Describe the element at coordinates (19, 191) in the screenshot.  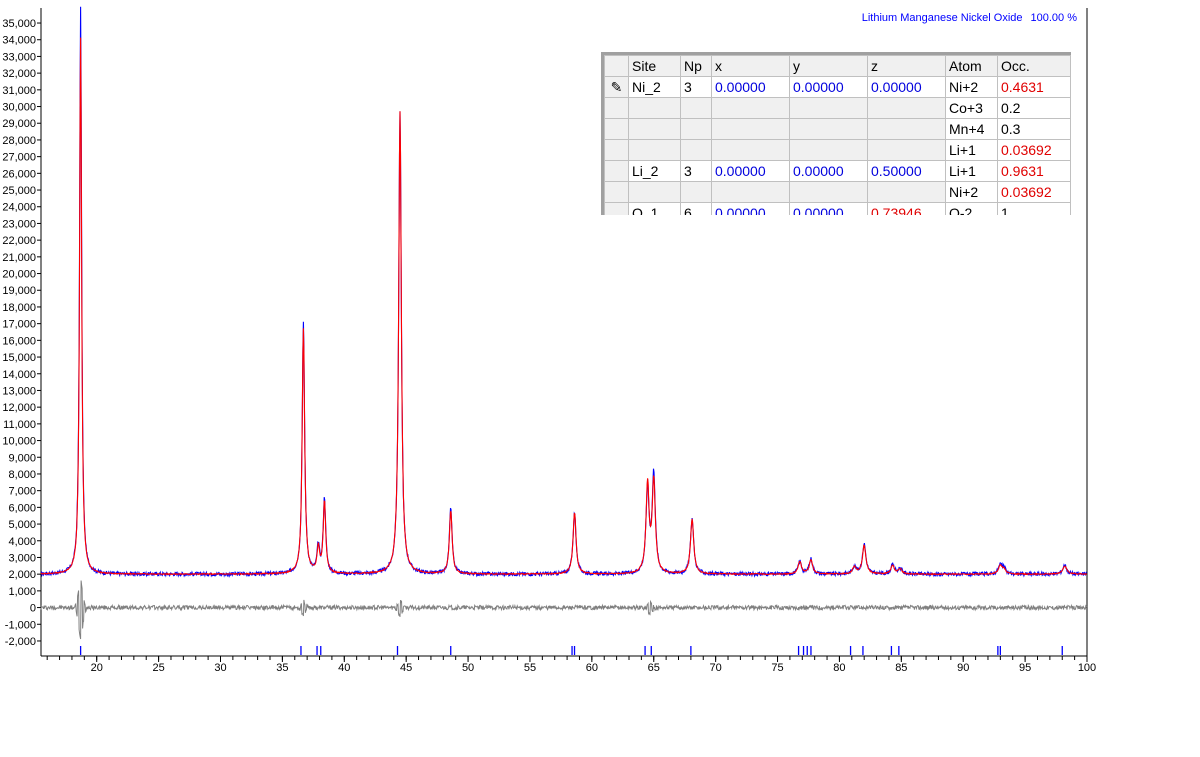
I see `y-tick-label: 25,000` at that location.